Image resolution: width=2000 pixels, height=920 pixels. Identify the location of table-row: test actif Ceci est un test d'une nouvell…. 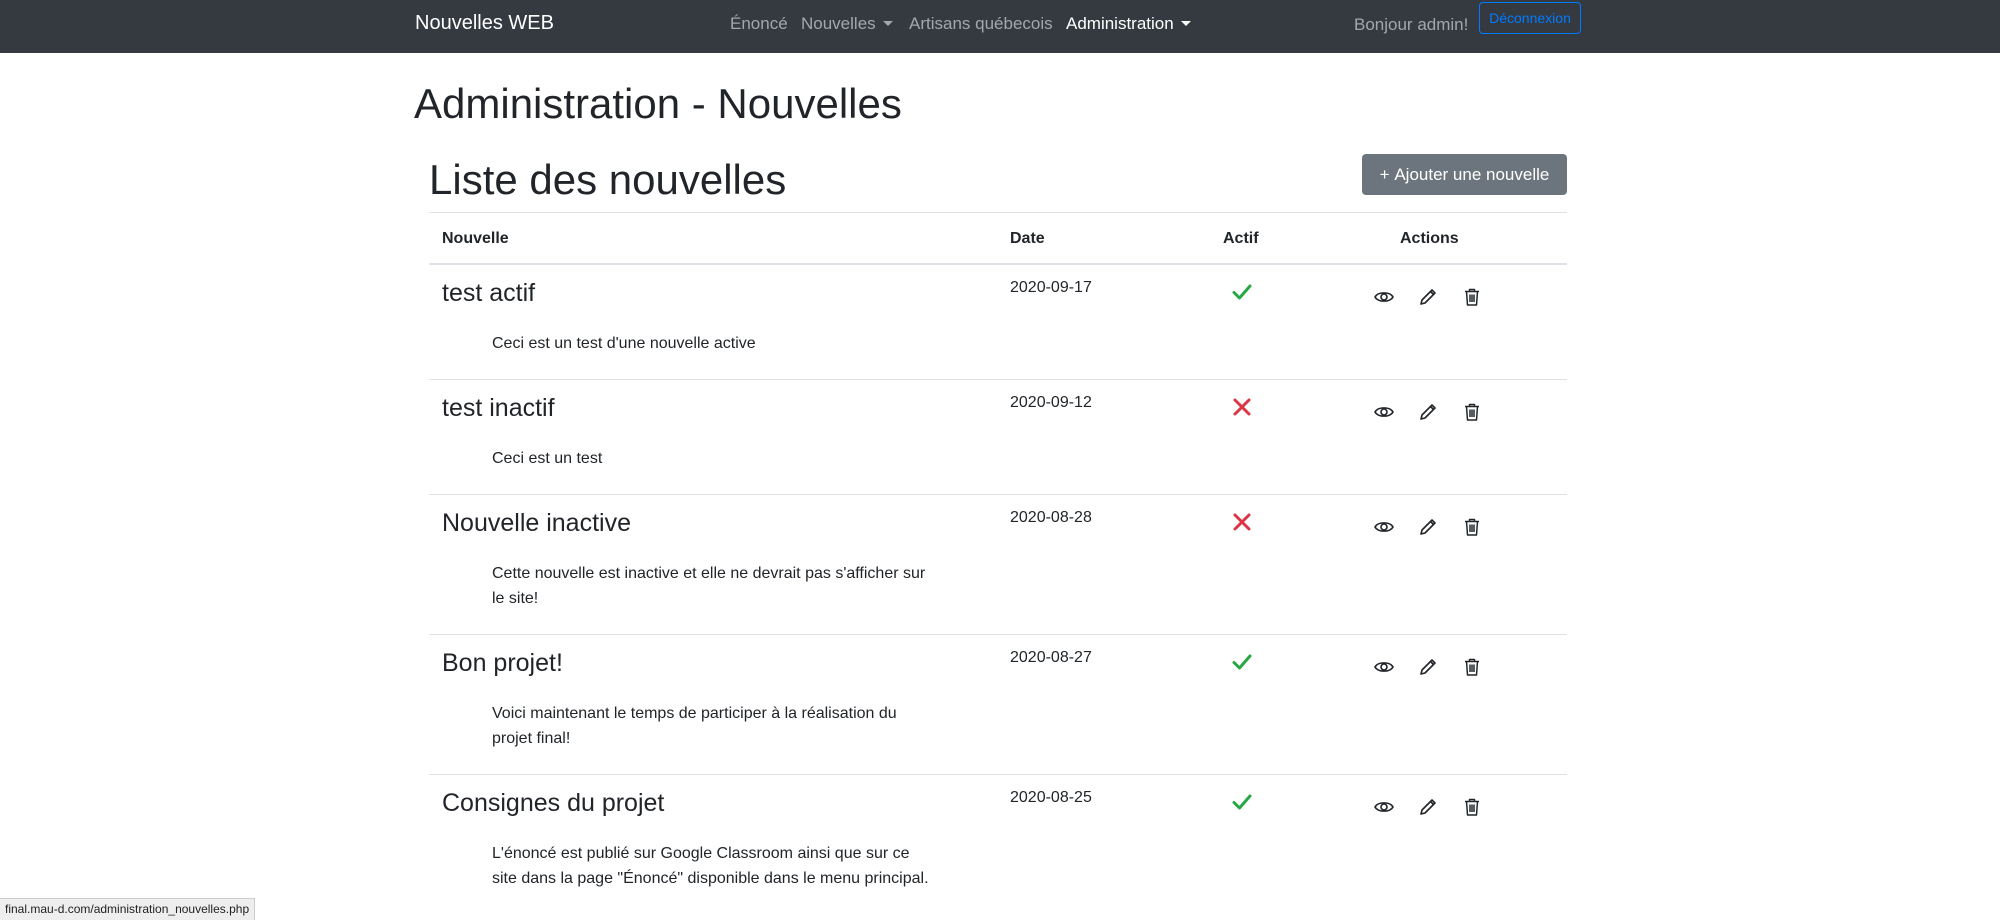
(998, 322).